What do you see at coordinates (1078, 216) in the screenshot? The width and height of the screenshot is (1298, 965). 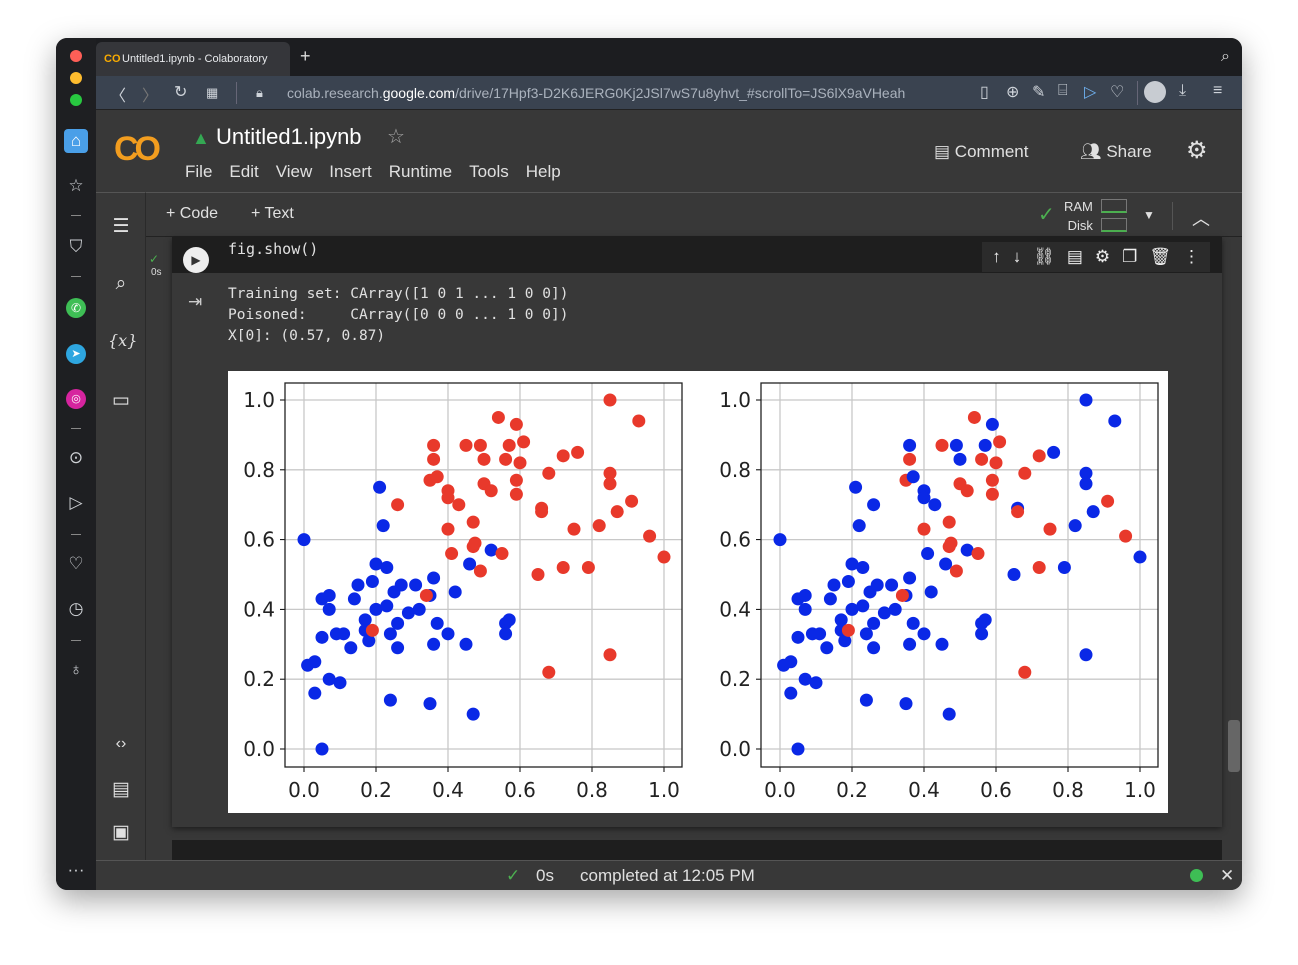 I see `resources-button: RAM Disk` at bounding box center [1078, 216].